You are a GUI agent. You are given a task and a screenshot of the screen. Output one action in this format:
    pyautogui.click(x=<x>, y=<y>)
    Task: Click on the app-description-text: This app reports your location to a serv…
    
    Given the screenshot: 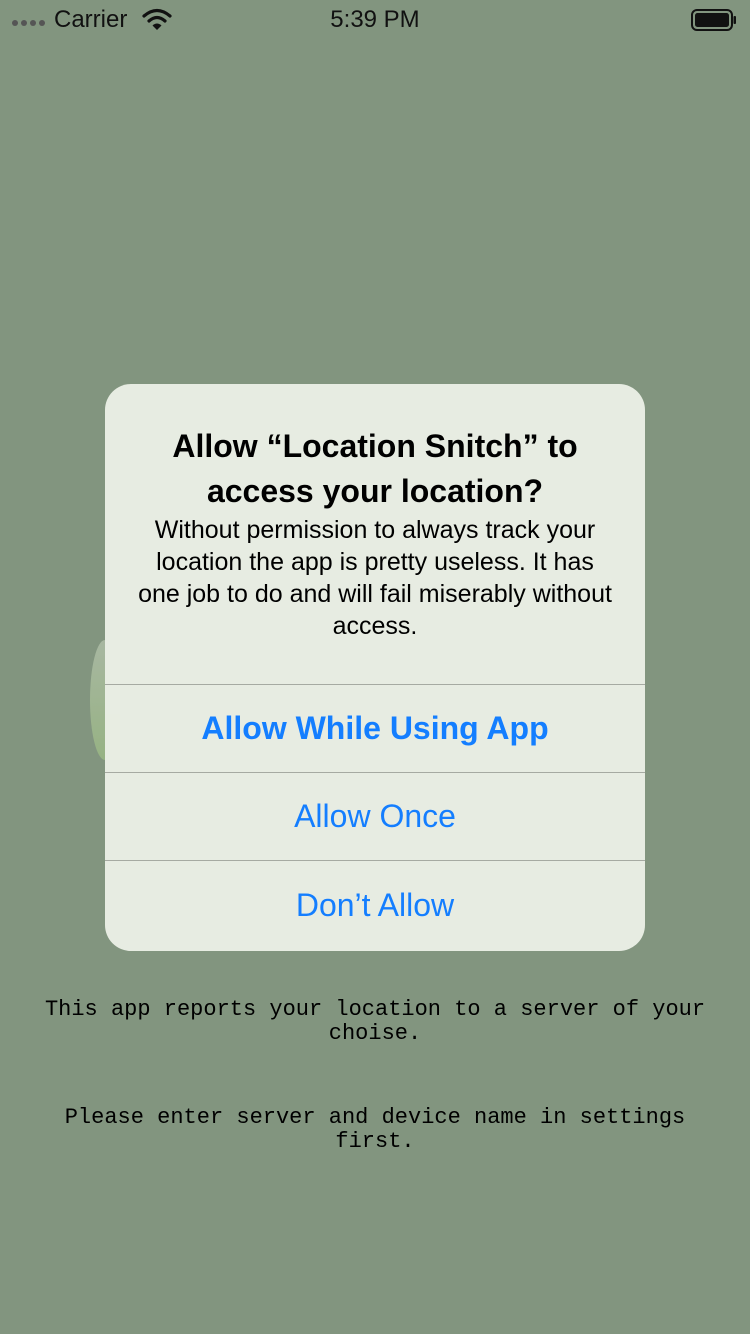 What is the action you would take?
    pyautogui.click(x=375, y=1021)
    